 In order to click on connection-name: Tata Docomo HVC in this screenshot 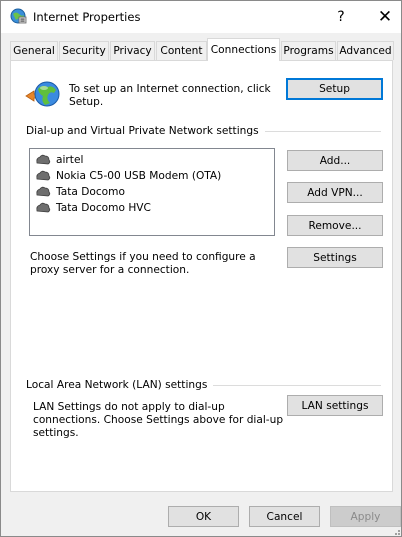, I will do `click(103, 208)`.